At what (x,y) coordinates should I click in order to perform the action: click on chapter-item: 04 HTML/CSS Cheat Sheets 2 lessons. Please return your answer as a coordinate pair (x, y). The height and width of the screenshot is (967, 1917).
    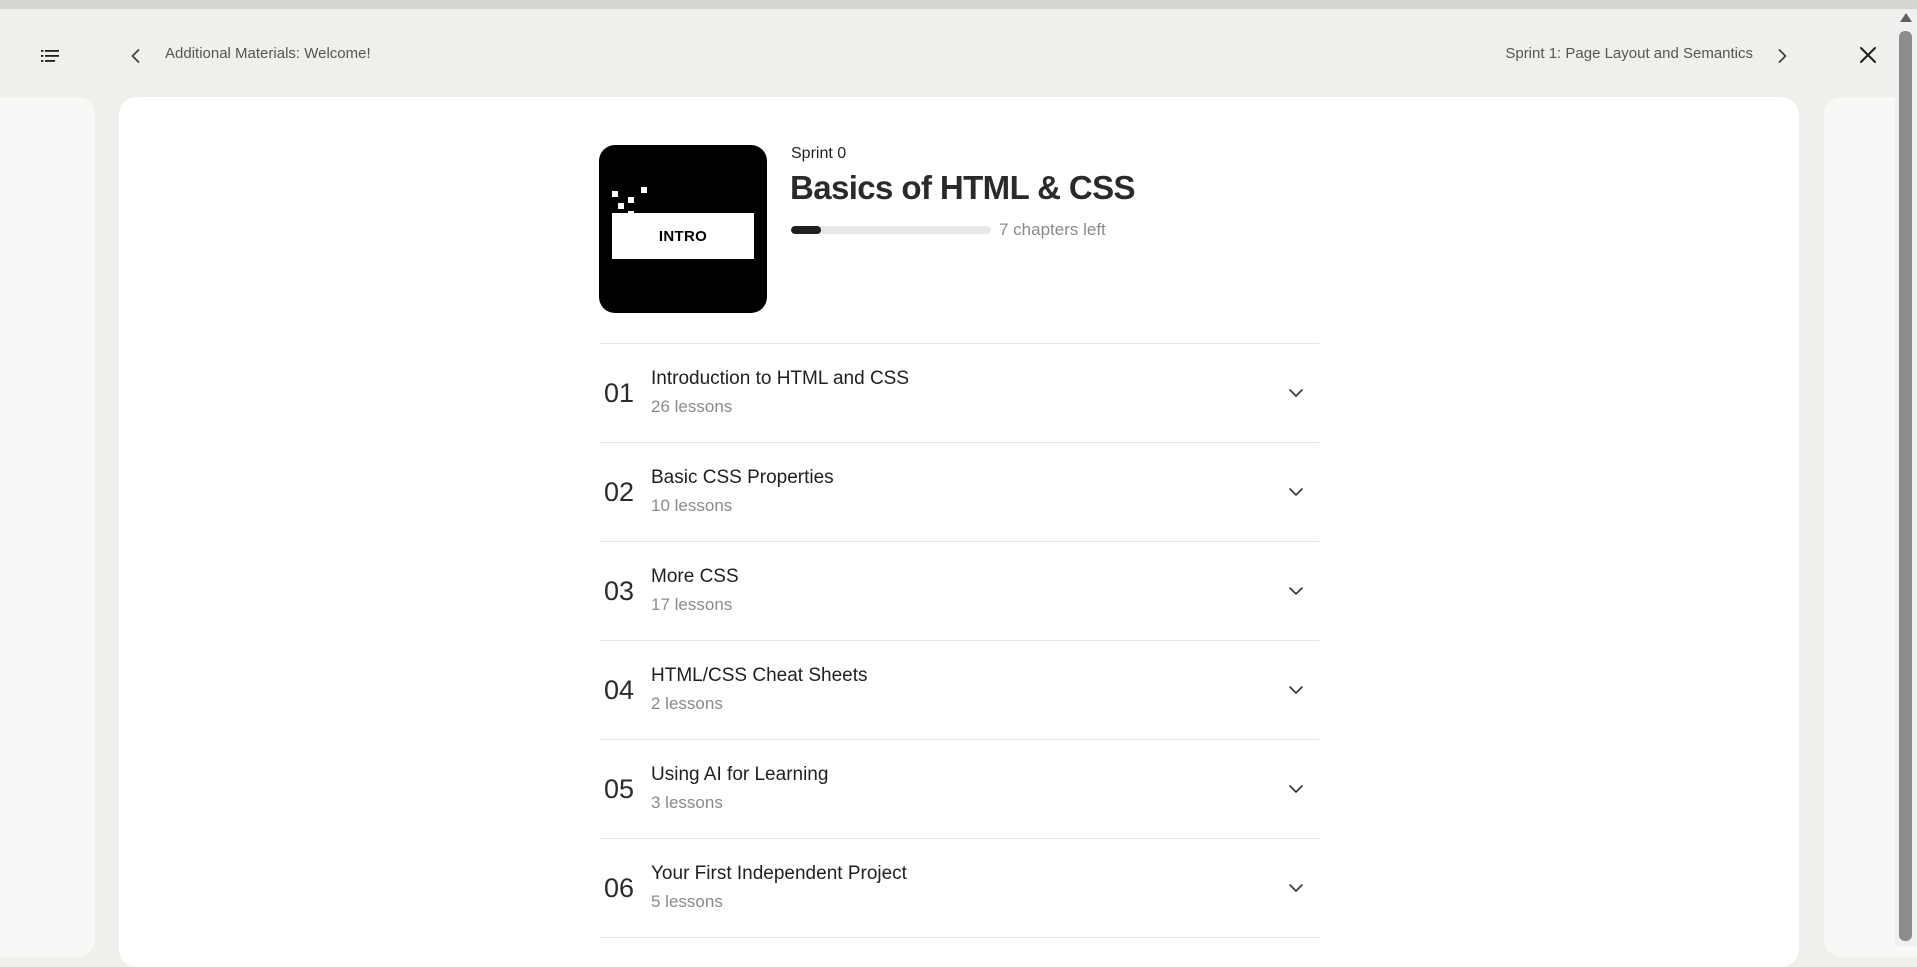
    Looking at the image, I should click on (959, 690).